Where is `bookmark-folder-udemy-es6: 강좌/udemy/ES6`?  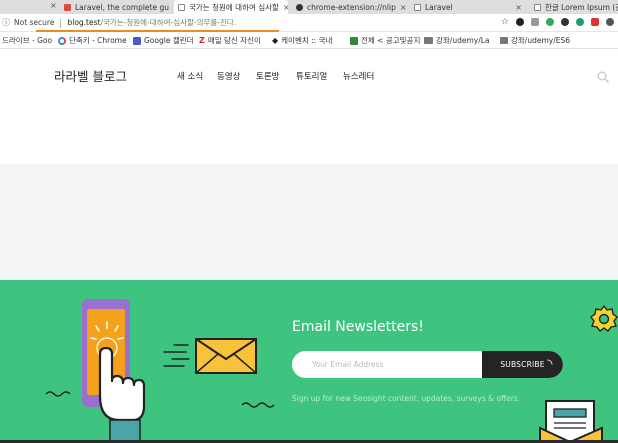
bookmark-folder-udemy-es6: 강좌/udemy/ES6 is located at coordinates (535, 40).